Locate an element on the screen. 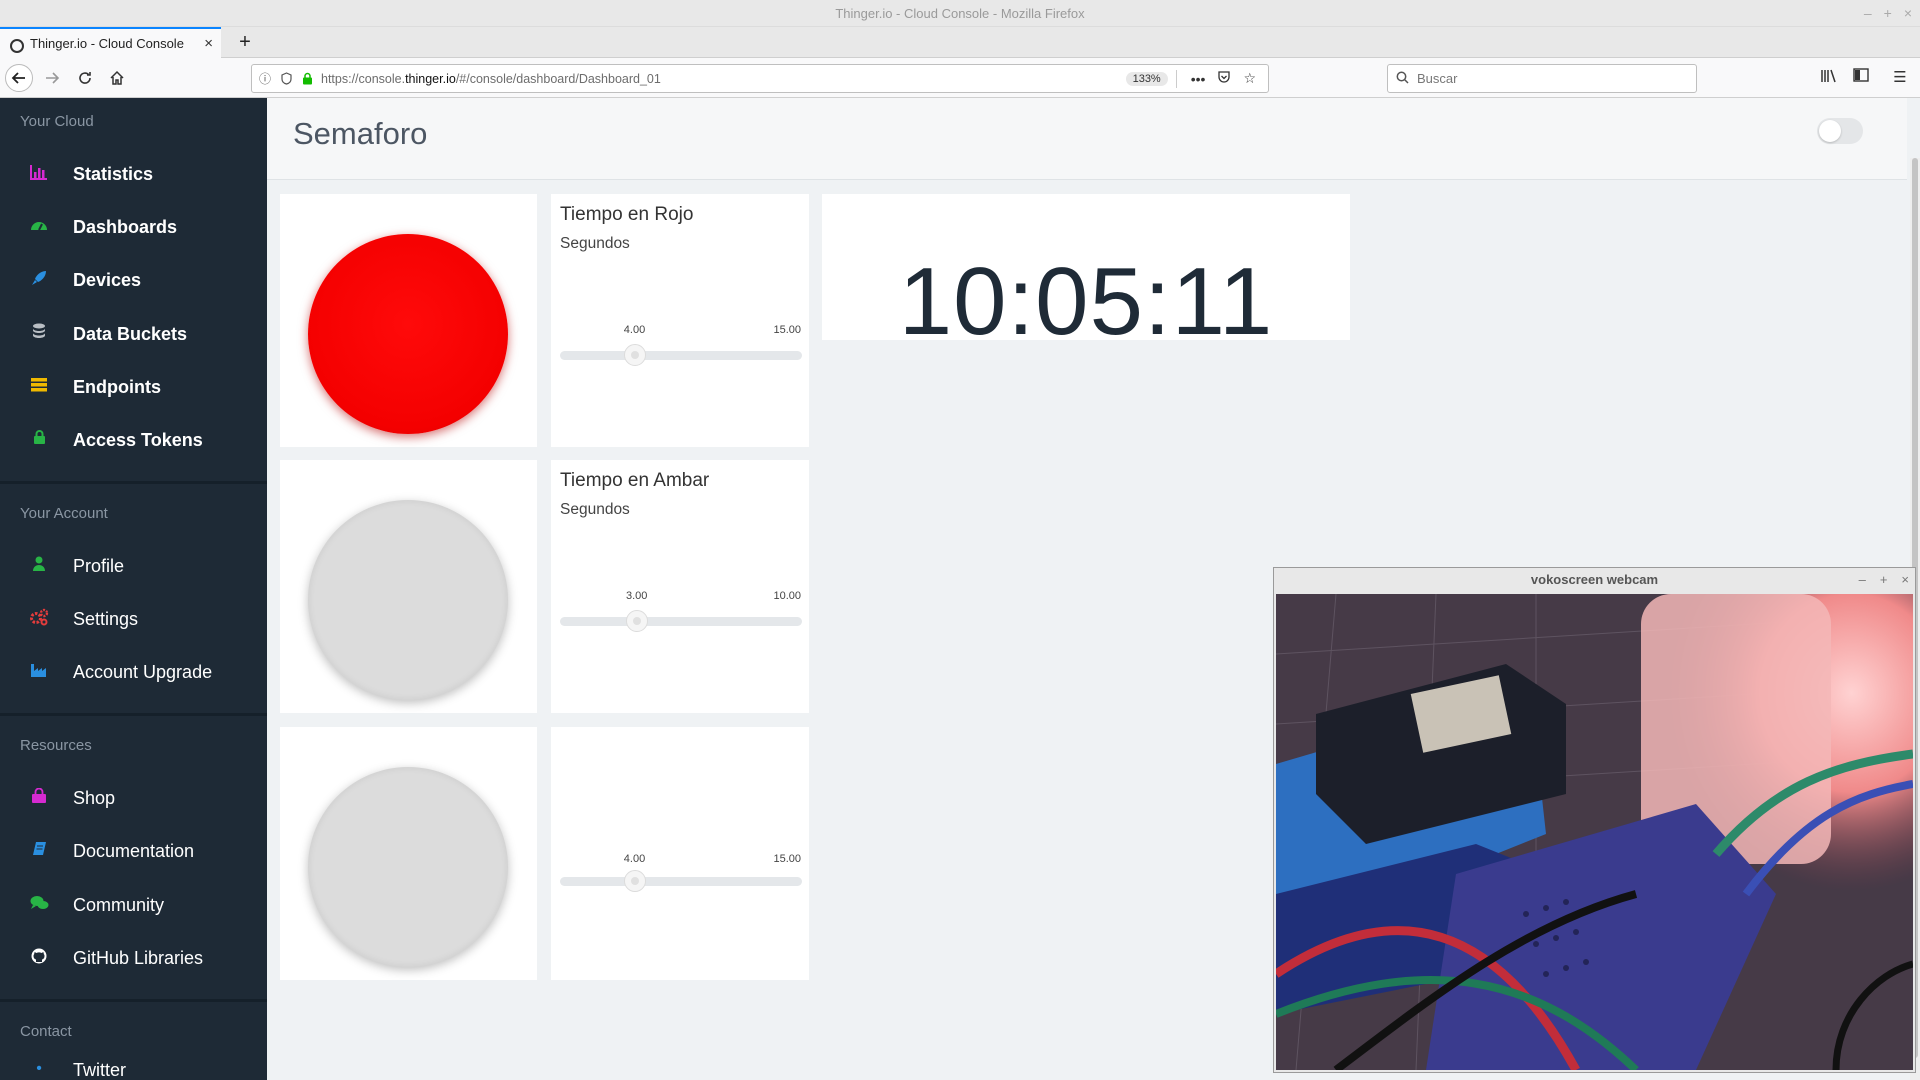 This screenshot has width=1920, height=1080. tab-bar: Thinger.io - Cloud Console × + is located at coordinates (960, 42).